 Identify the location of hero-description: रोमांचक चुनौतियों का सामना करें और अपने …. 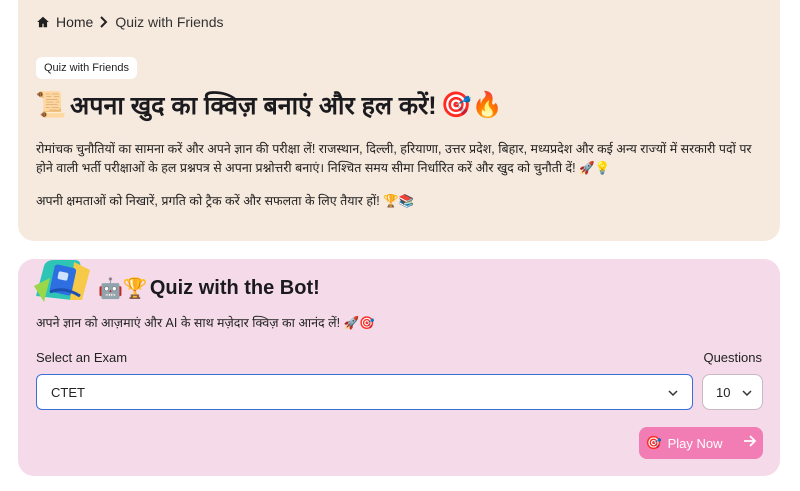
(394, 158).